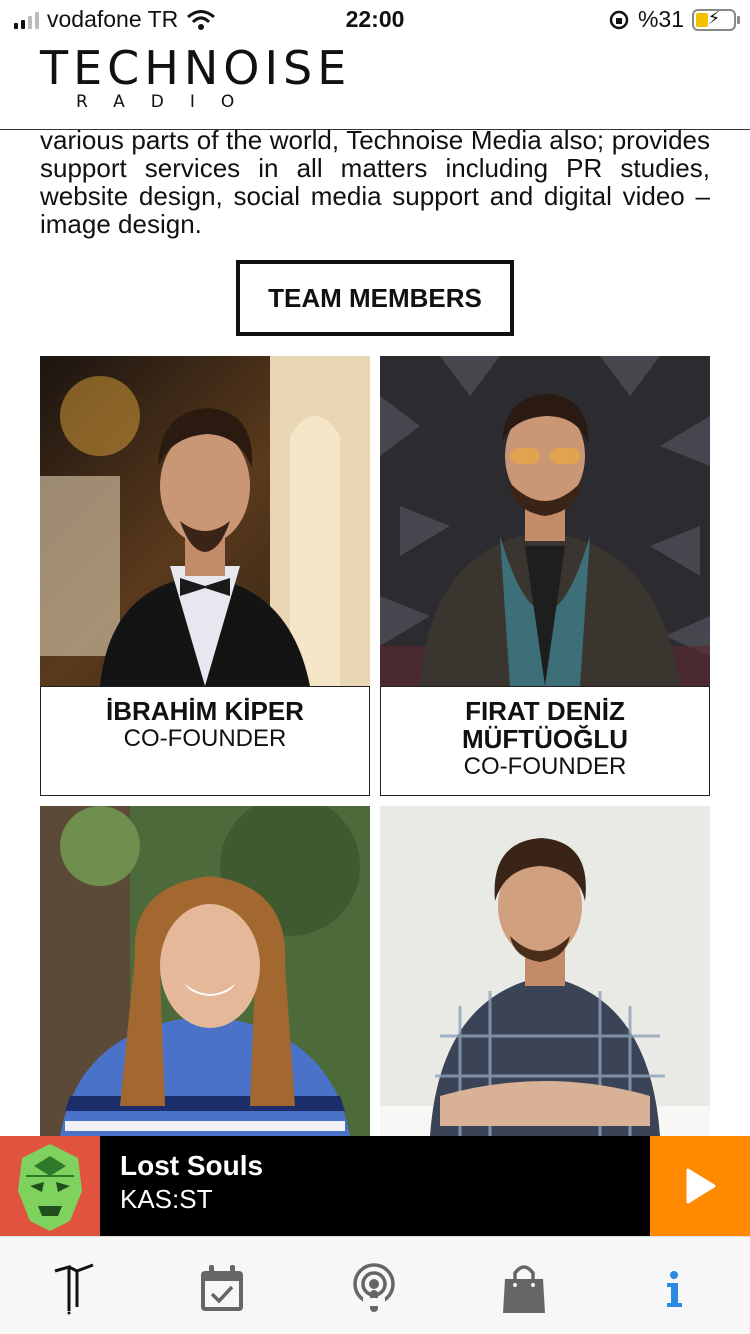 The height and width of the screenshot is (1334, 750). What do you see at coordinates (375, 298) in the screenshot?
I see `team-members-button: TEAM MEMBERS` at bounding box center [375, 298].